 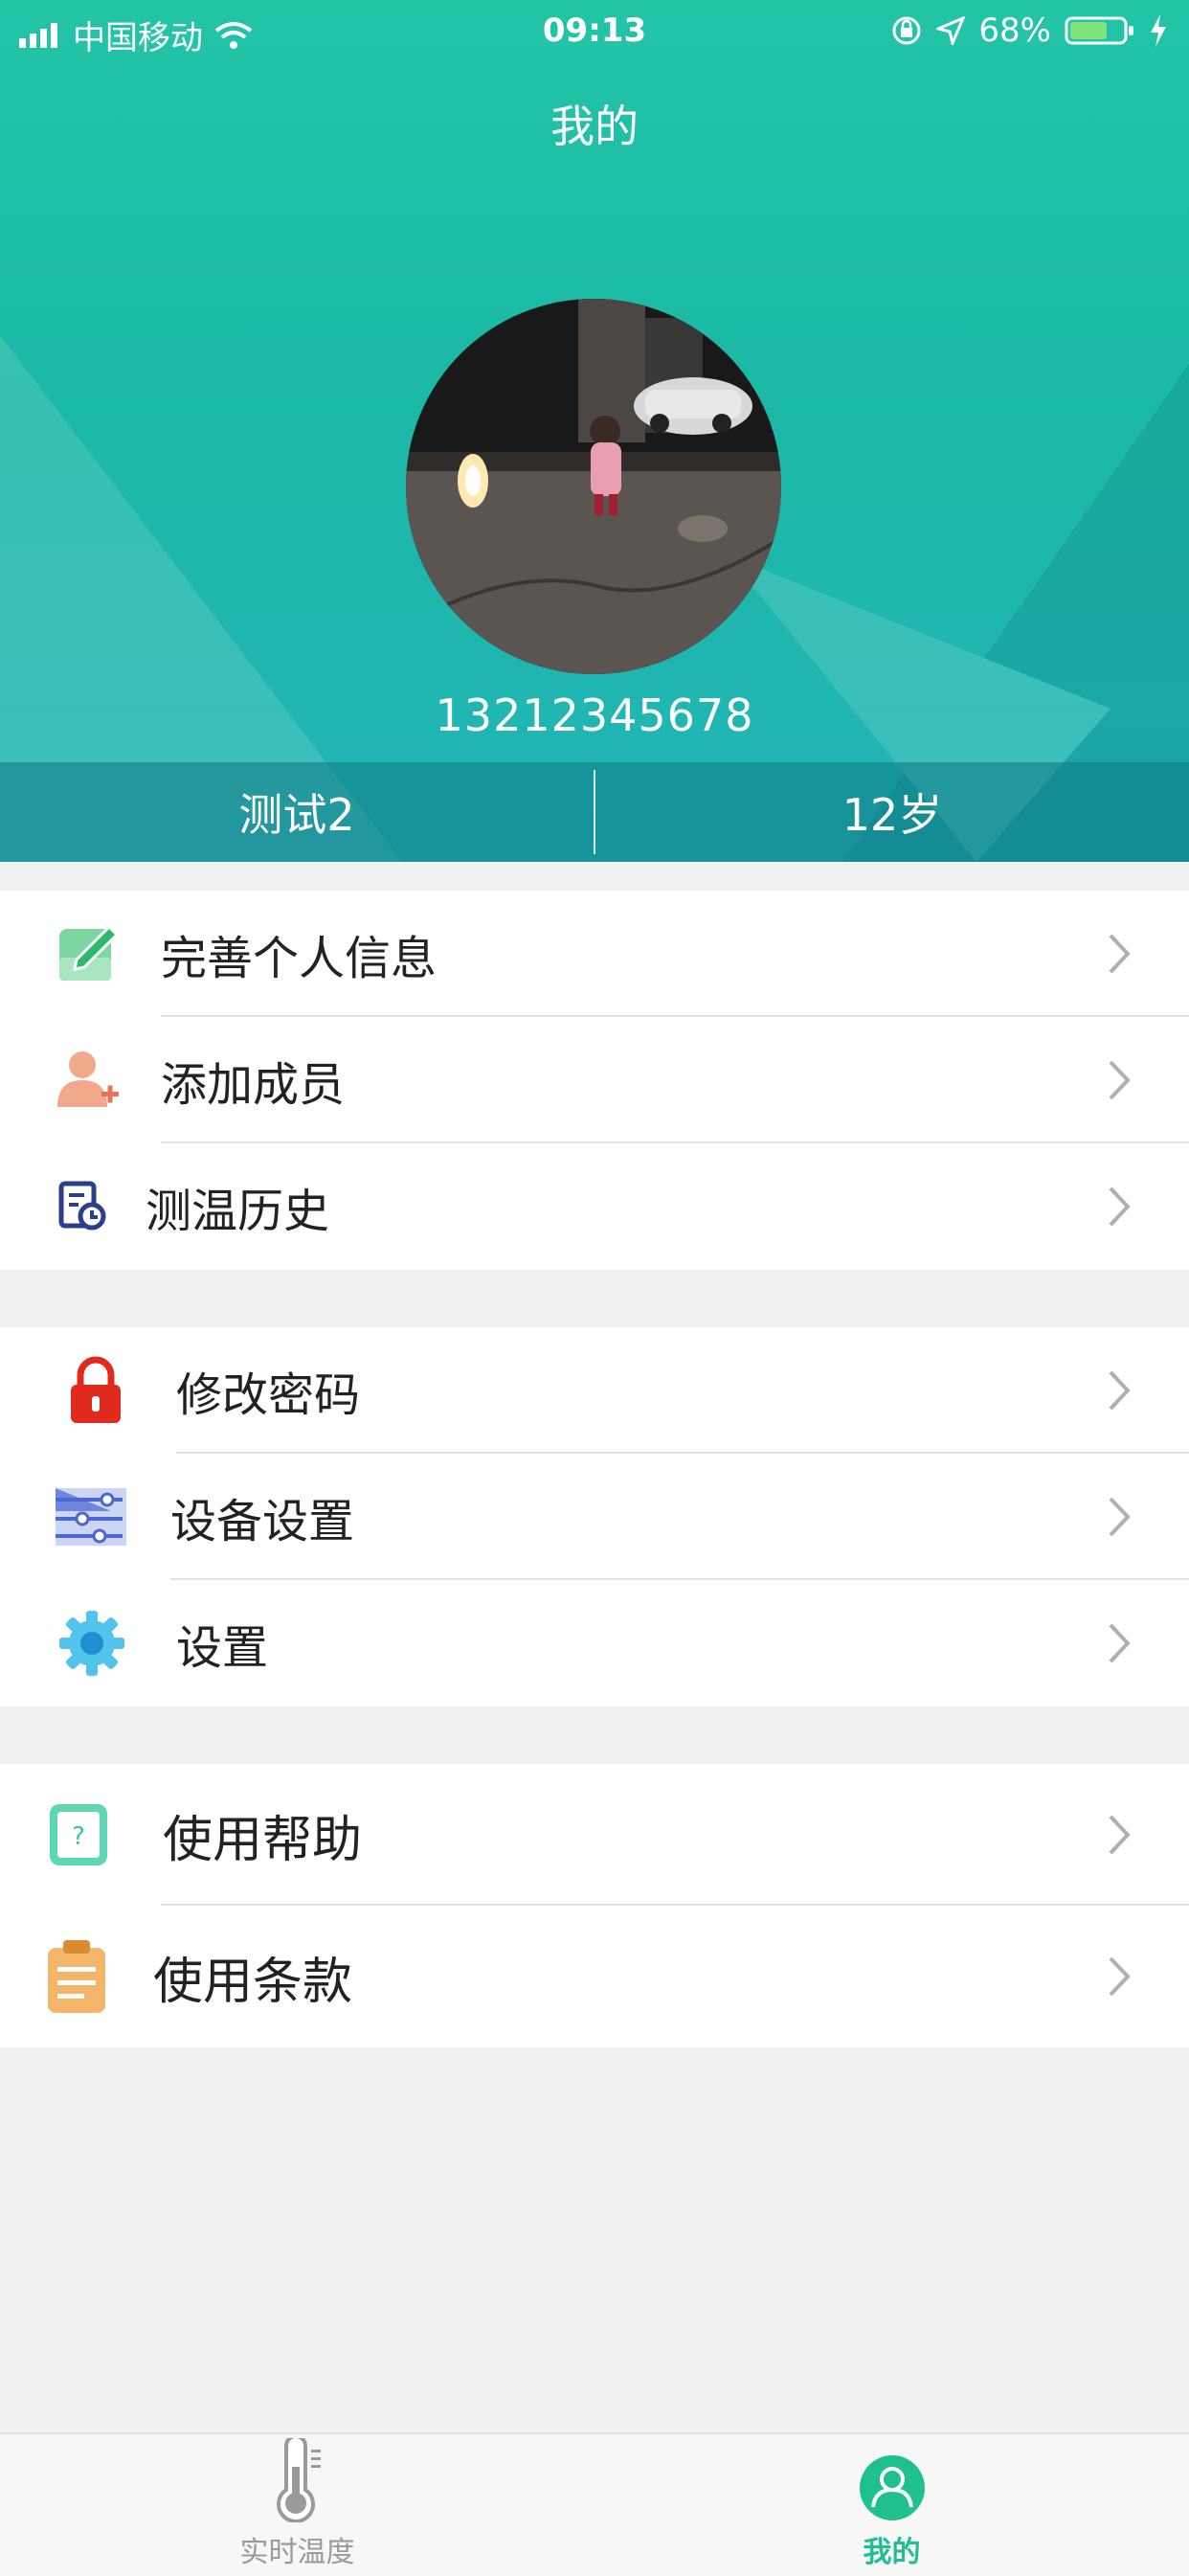 I want to click on battery-icon, so click(x=1099, y=30).